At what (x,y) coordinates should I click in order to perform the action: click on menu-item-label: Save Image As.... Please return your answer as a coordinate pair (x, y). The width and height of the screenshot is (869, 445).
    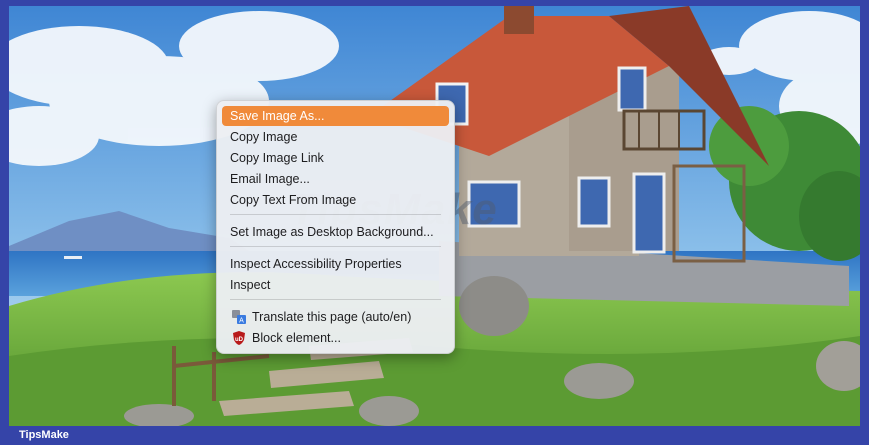
    Looking at the image, I should click on (277, 116).